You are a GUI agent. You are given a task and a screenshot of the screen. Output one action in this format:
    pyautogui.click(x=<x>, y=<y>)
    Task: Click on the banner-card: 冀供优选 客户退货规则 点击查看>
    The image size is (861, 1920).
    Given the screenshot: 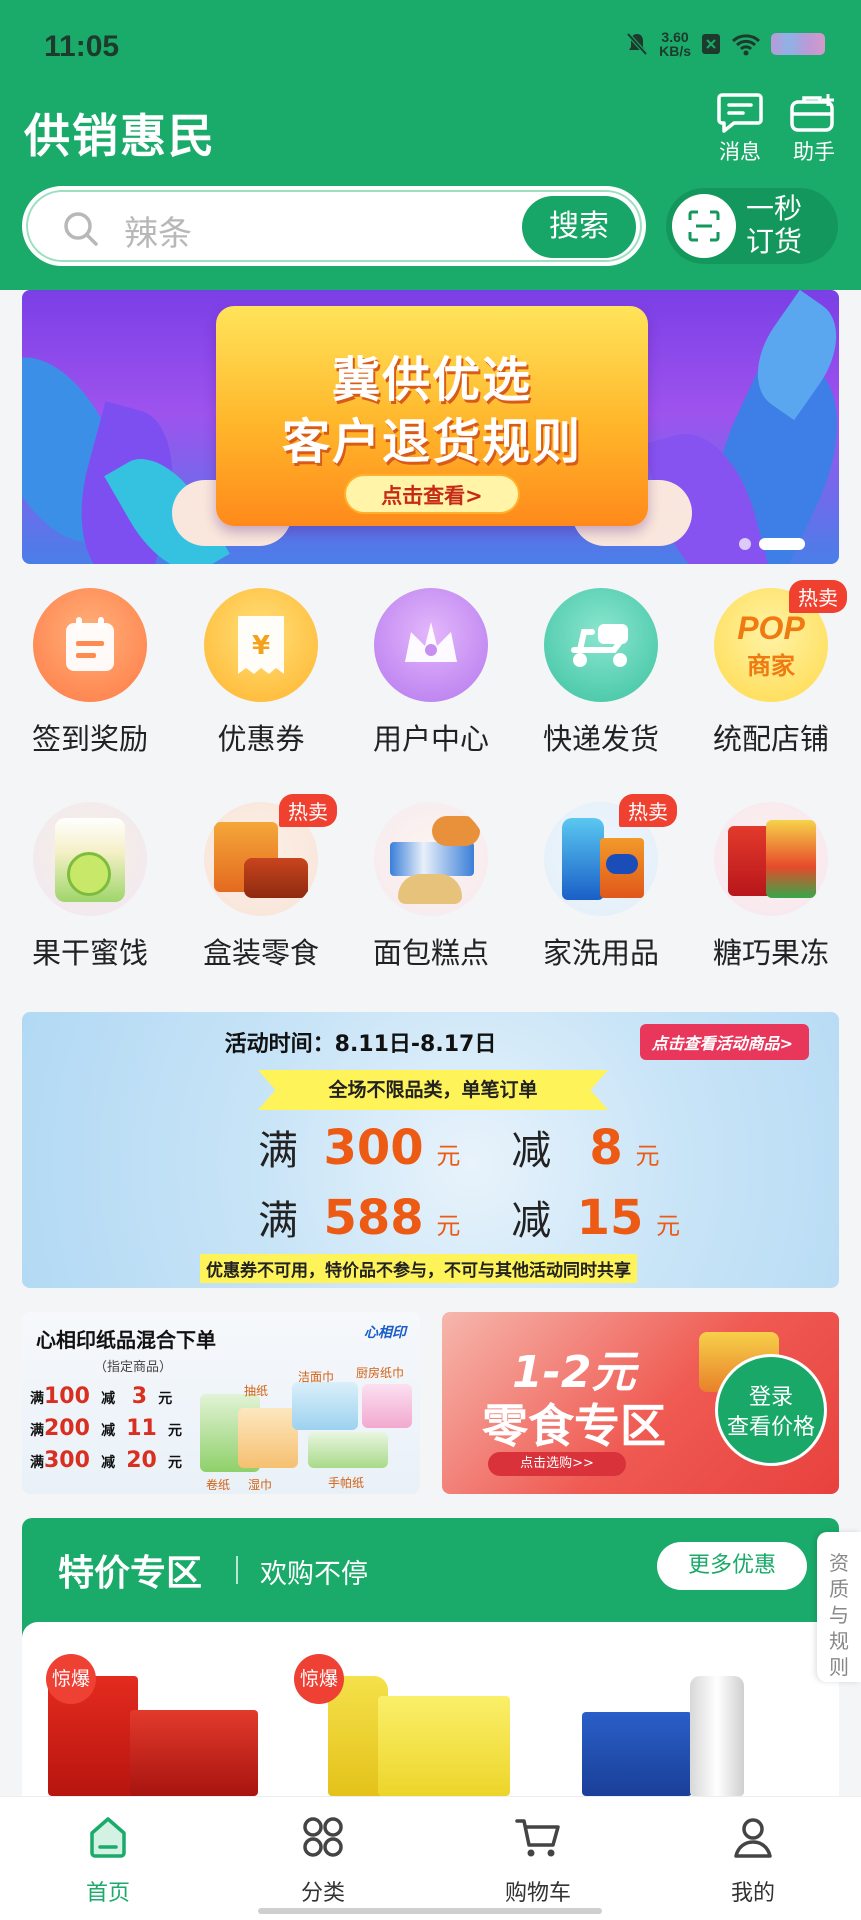 What is the action you would take?
    pyautogui.click(x=432, y=416)
    